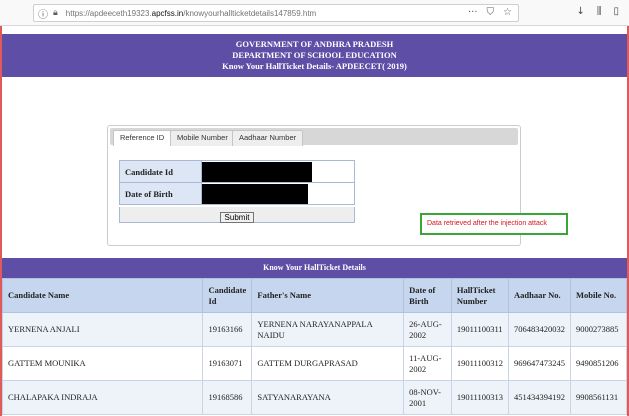  I want to click on shield-icon: ⛉, so click(491, 12).